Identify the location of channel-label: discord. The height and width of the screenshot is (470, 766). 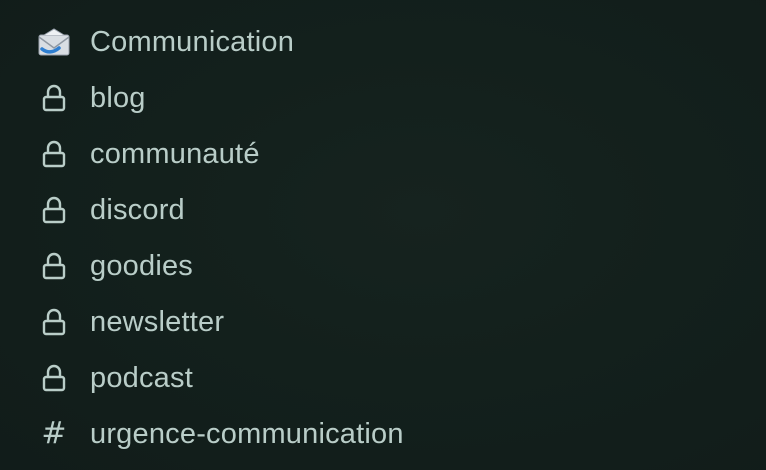
(137, 210).